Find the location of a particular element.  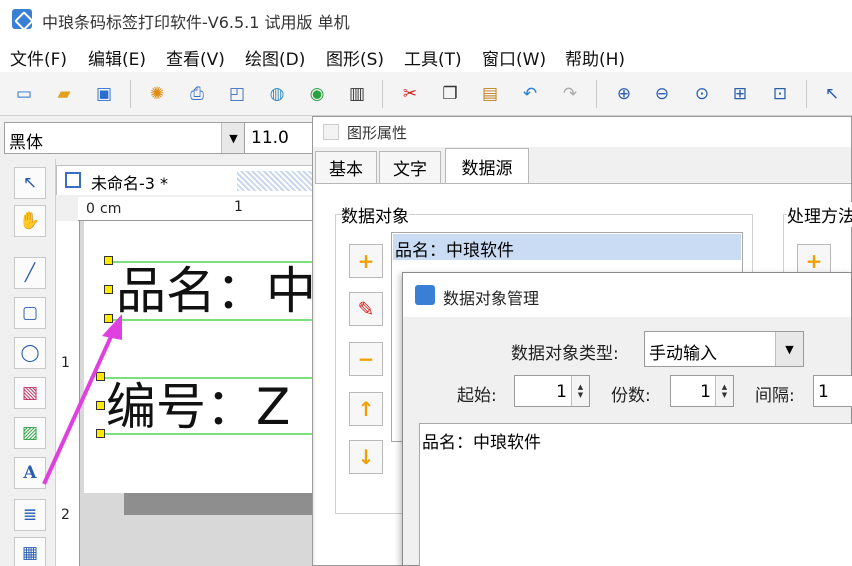

arrow-shaft is located at coordinates (79, 407).